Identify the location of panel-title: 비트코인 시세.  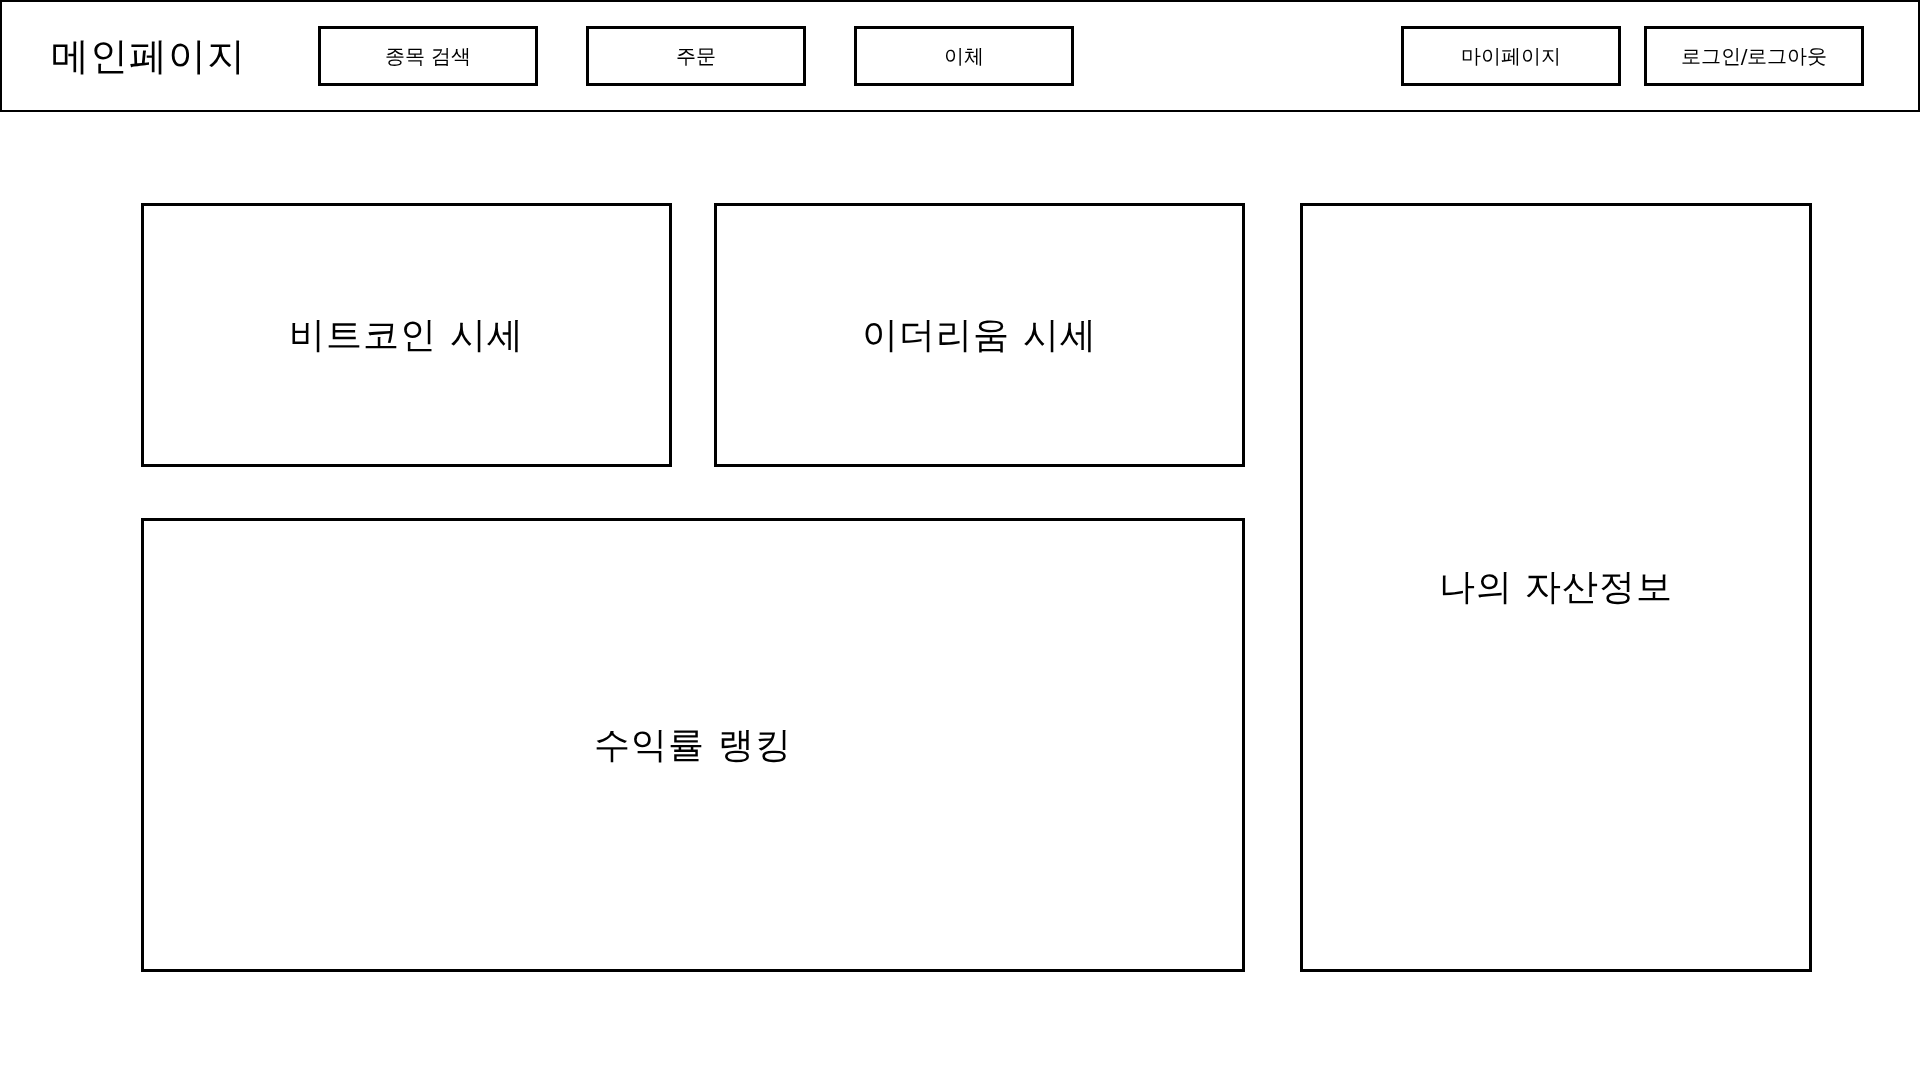
(406, 334).